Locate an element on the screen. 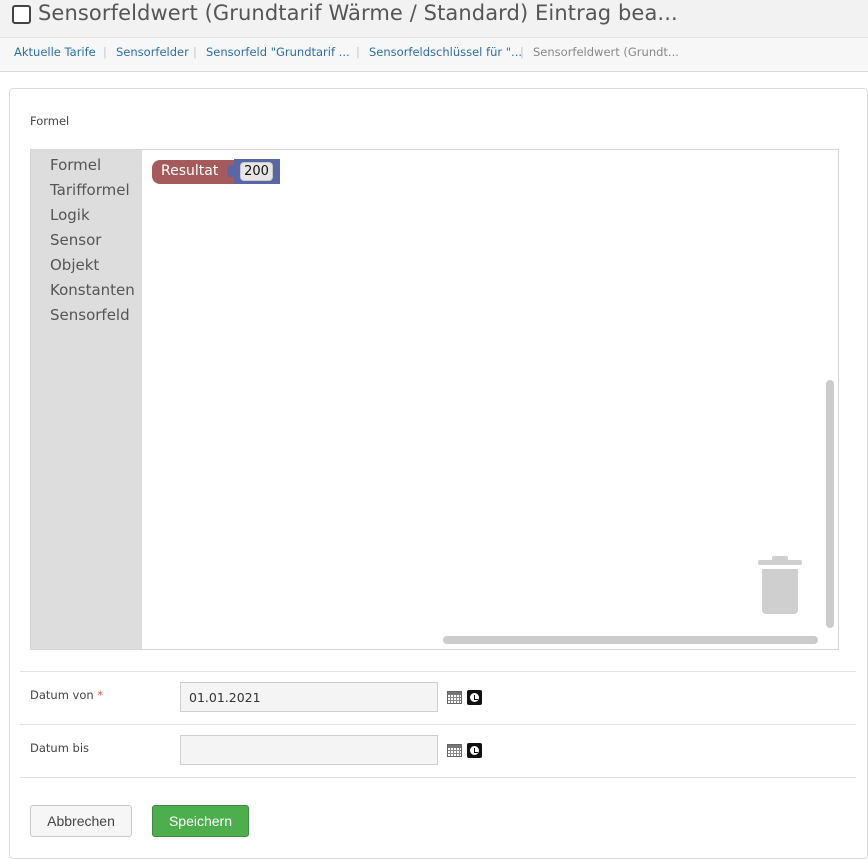 The image size is (868, 859). toolbox-category-sensor: Sensor is located at coordinates (75, 240).